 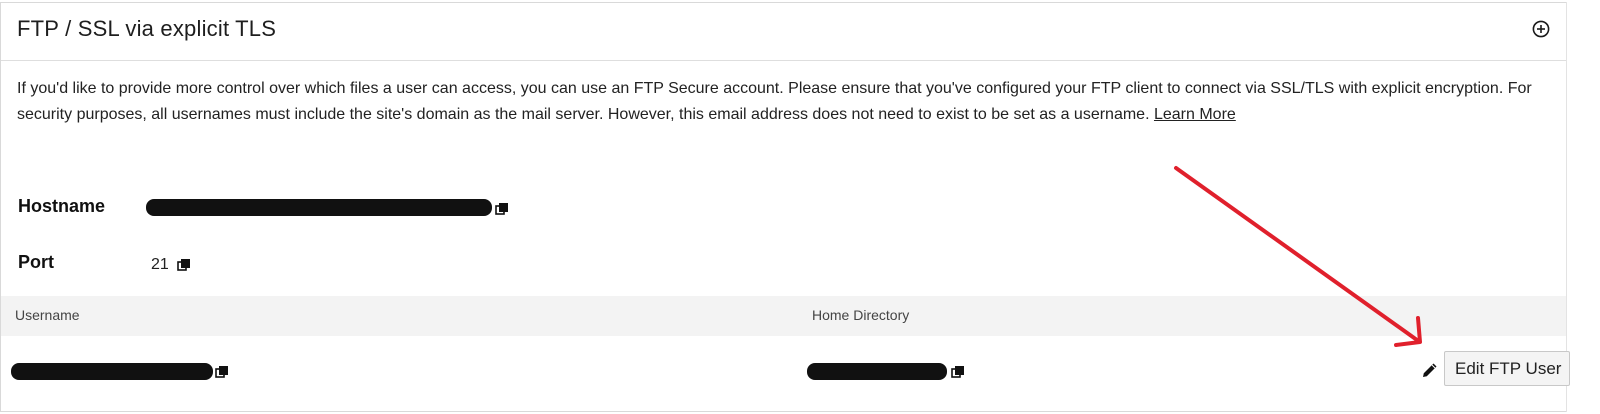 I want to click on column-header-home-directory: Home Directory, so click(x=861, y=315).